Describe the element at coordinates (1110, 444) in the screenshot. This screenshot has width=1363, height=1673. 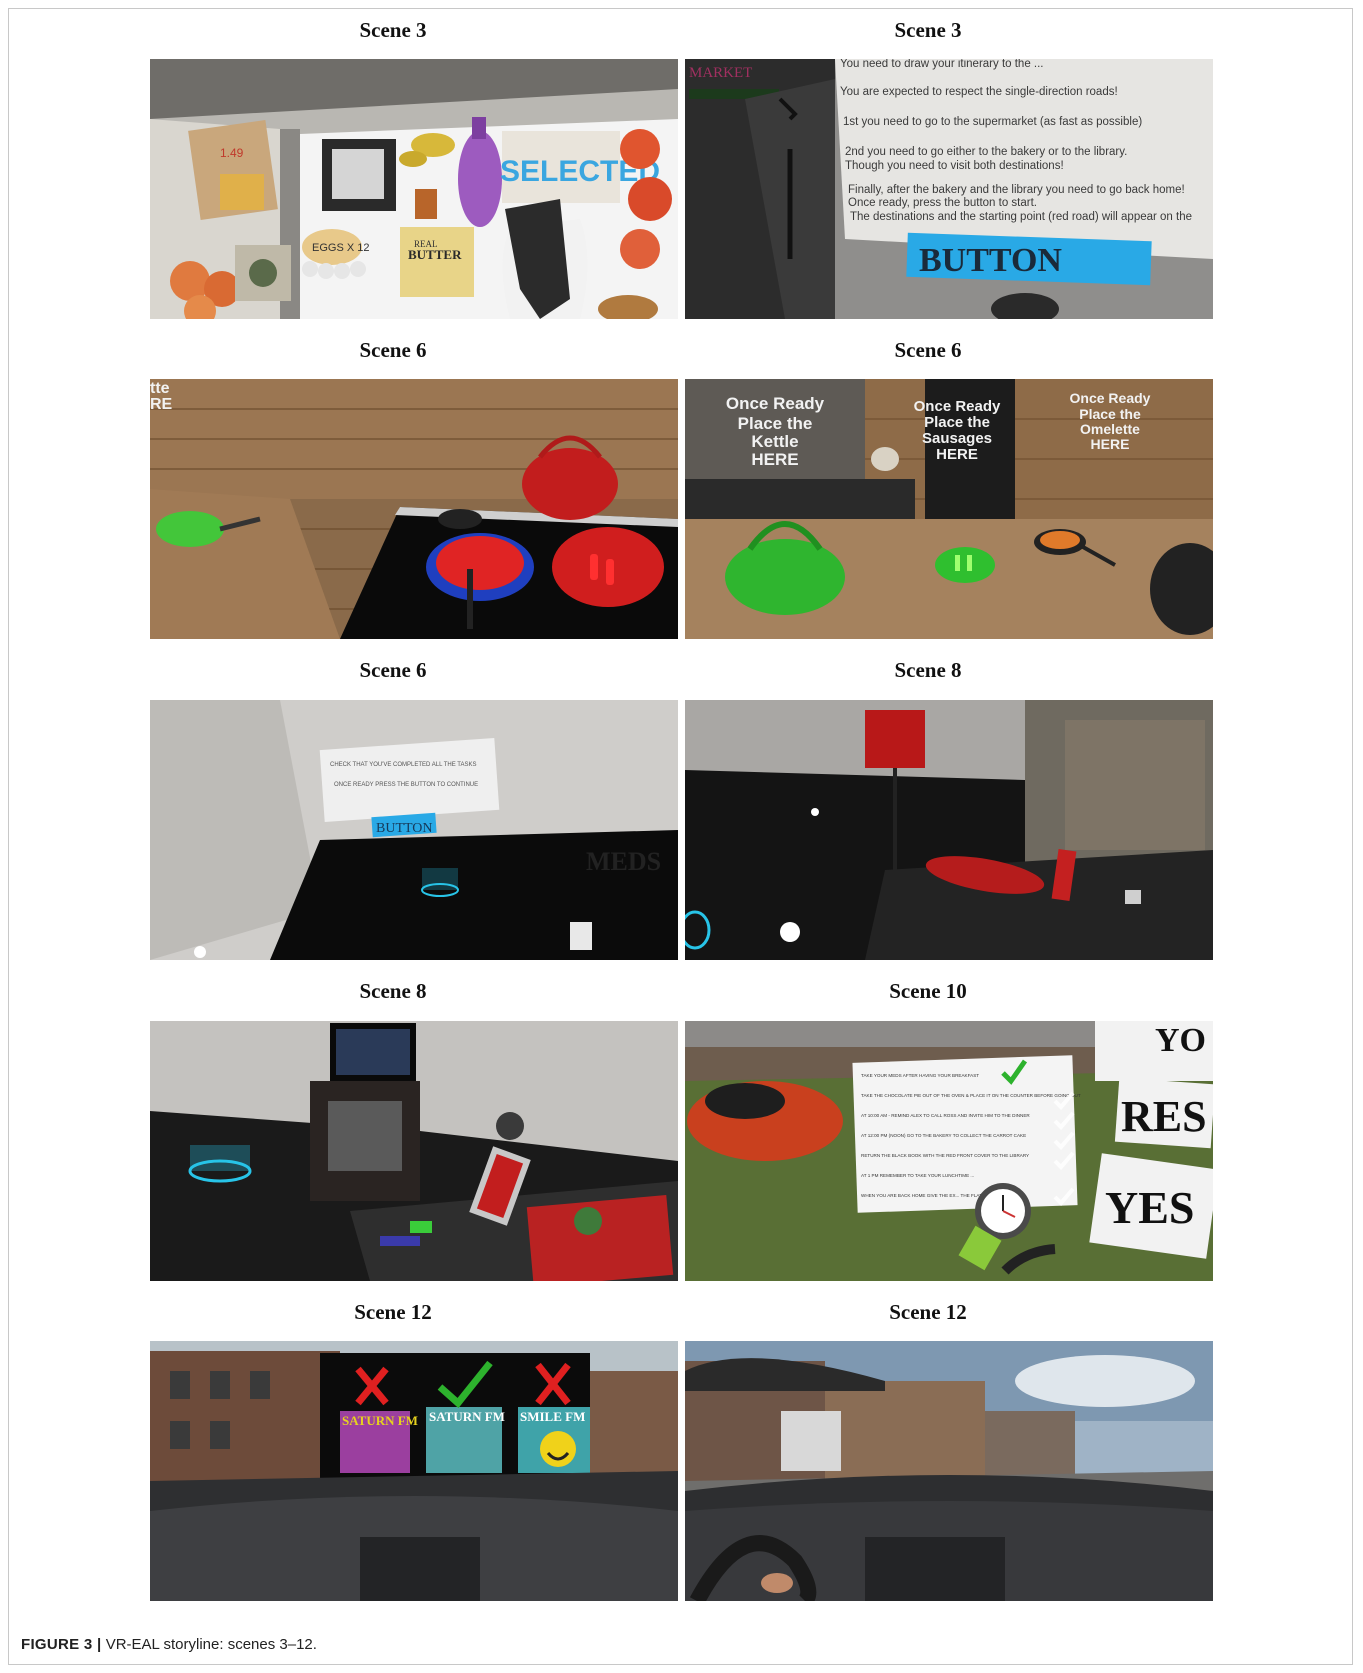
I see `omelette-sign-line: HERE` at that location.